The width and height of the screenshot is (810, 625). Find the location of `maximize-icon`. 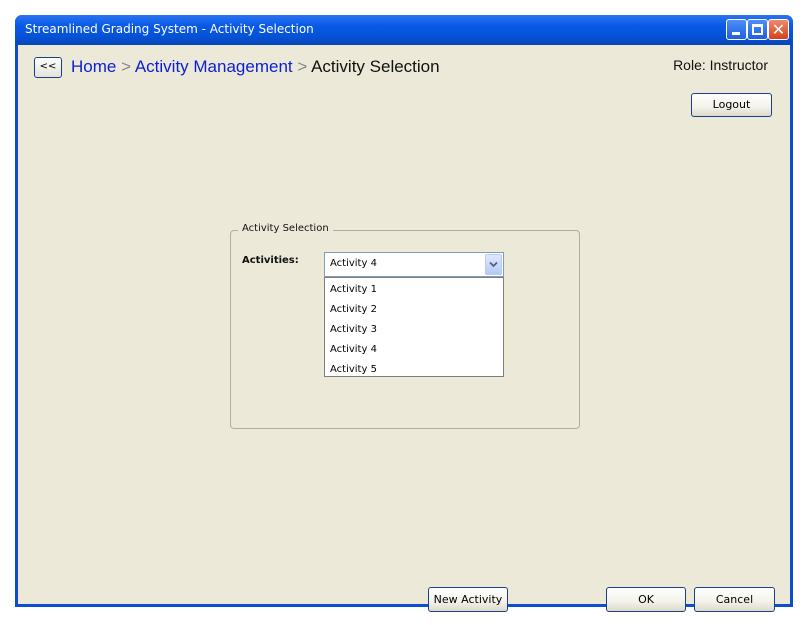

maximize-icon is located at coordinates (757, 29).